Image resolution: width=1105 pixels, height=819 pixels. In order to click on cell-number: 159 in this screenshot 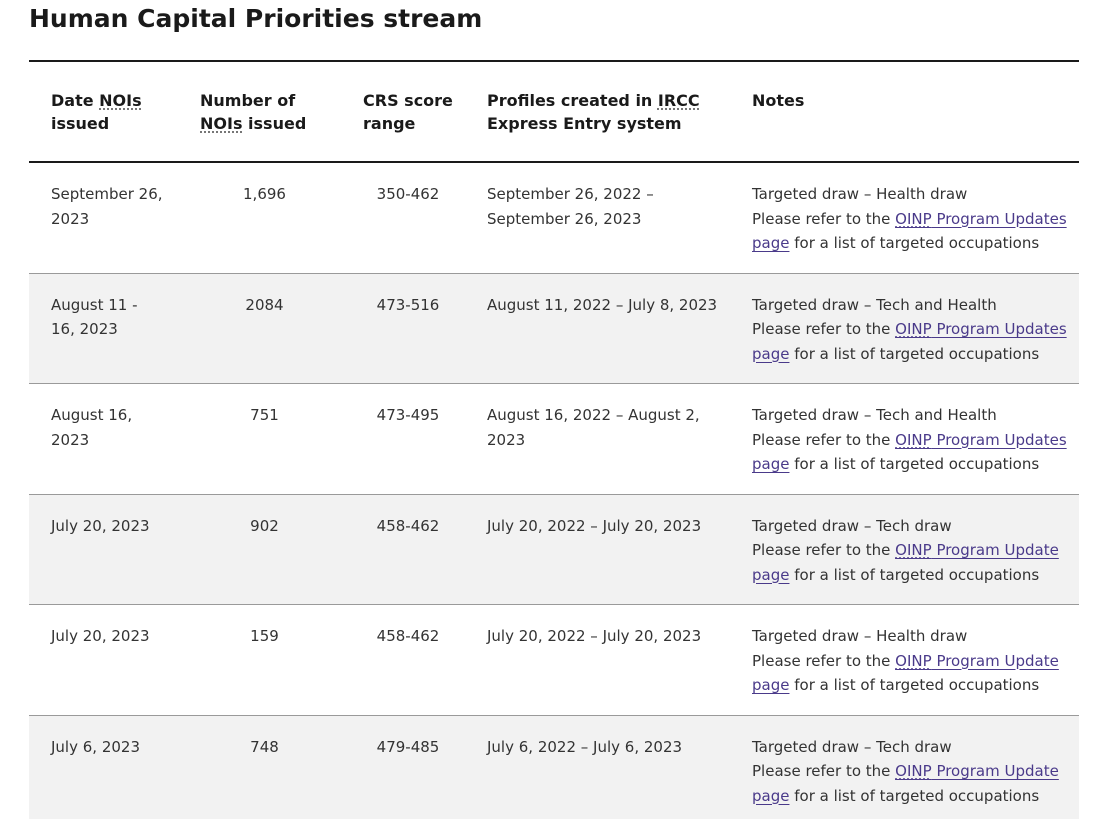, I will do `click(264, 636)`.